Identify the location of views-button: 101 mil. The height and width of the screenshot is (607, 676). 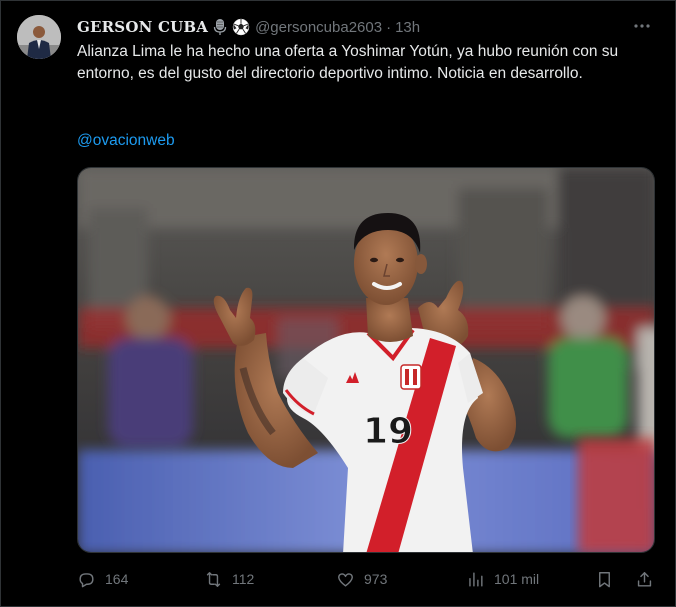
(502, 579).